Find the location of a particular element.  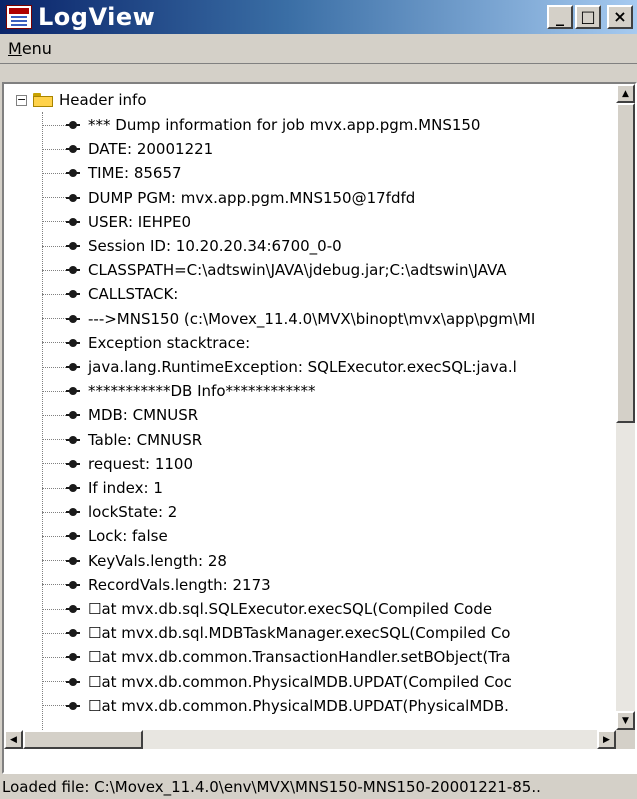

vertical-scrollbar: ▲ ▼ is located at coordinates (625, 407).